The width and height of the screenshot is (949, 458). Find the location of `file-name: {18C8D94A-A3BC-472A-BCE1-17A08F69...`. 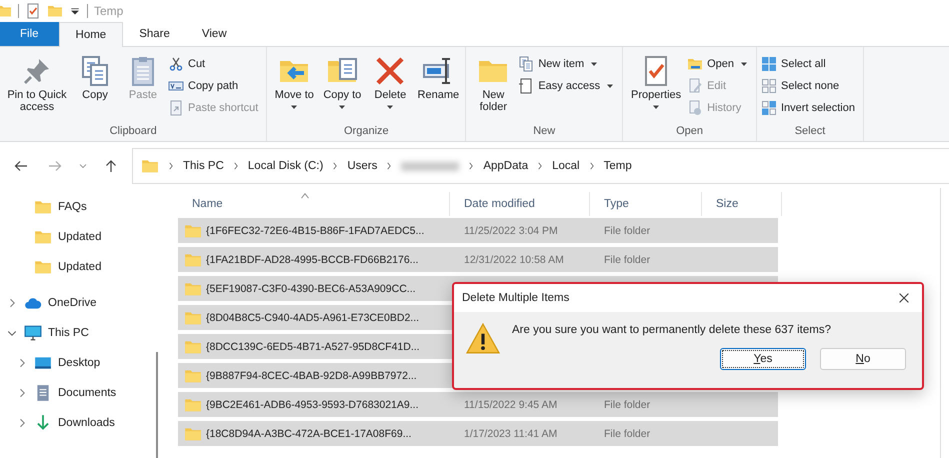

file-name: {18C8D94A-A3BC-472A-BCE1-17A08F69... is located at coordinates (309, 434).